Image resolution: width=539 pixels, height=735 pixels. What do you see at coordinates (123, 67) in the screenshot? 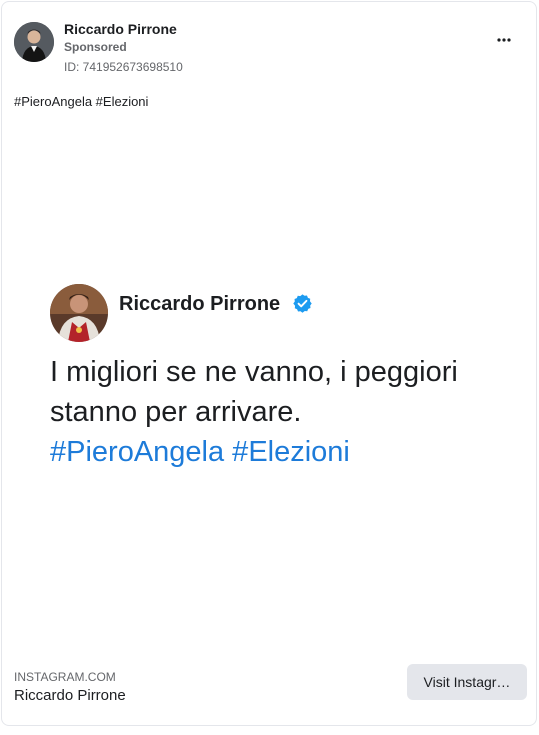
I see `ad-id: ID: 741952673698510` at bounding box center [123, 67].